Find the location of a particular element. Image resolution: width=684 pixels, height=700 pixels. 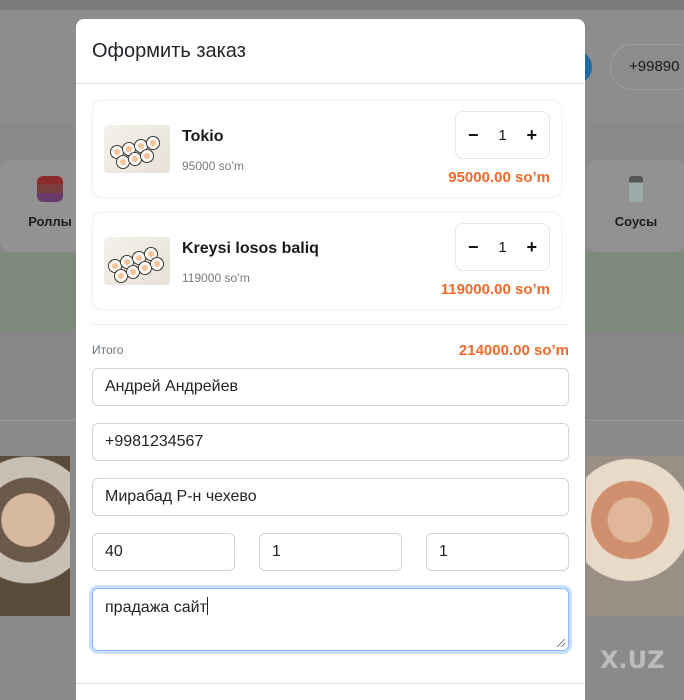

background-phone-pill: +99890 is located at coordinates (647, 67).